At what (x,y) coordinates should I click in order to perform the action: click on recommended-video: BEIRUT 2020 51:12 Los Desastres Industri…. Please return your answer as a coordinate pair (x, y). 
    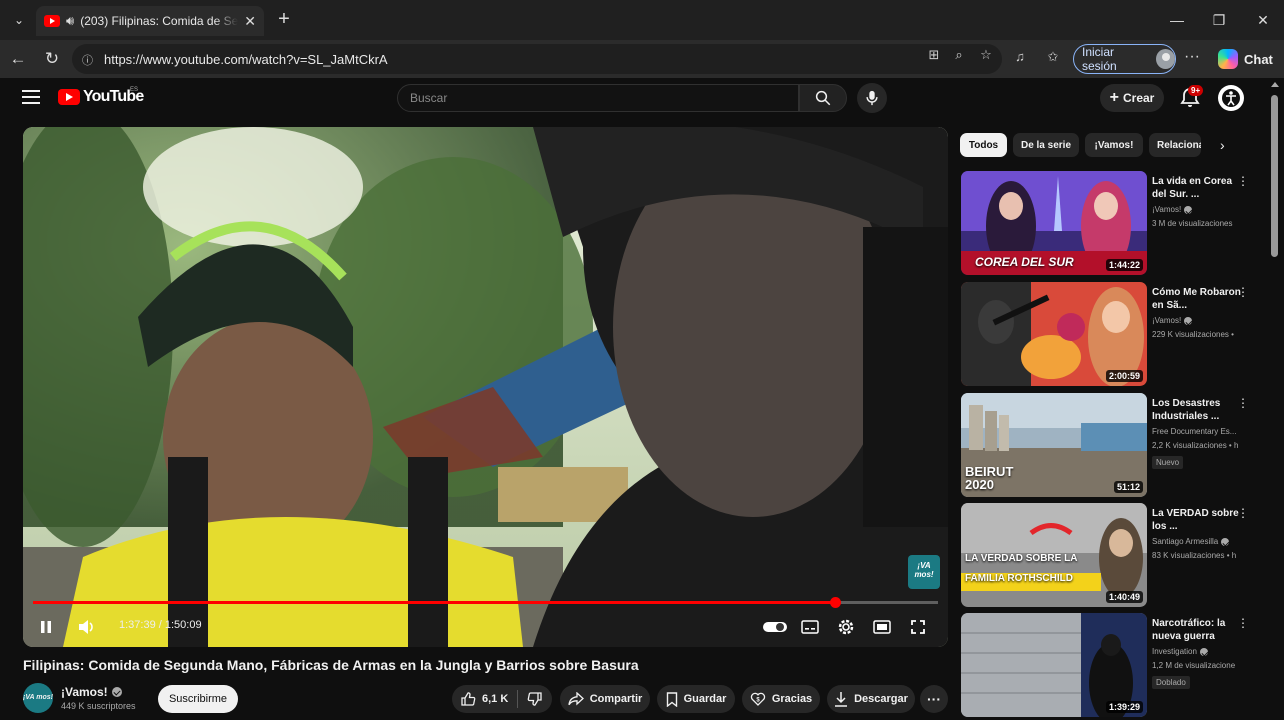
    Looking at the image, I should click on (1111, 445).